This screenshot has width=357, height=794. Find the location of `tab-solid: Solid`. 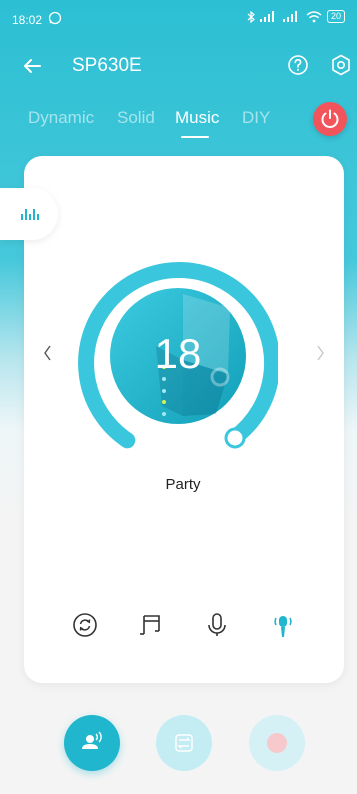

tab-solid: Solid is located at coordinates (136, 118).